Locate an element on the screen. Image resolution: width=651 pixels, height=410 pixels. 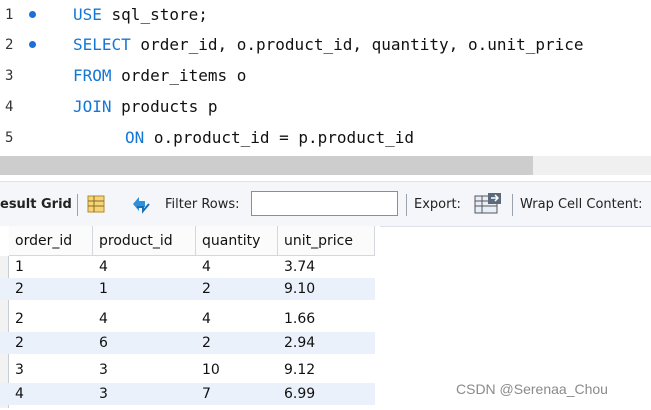
sql-keyword: ON is located at coordinates (135, 137).